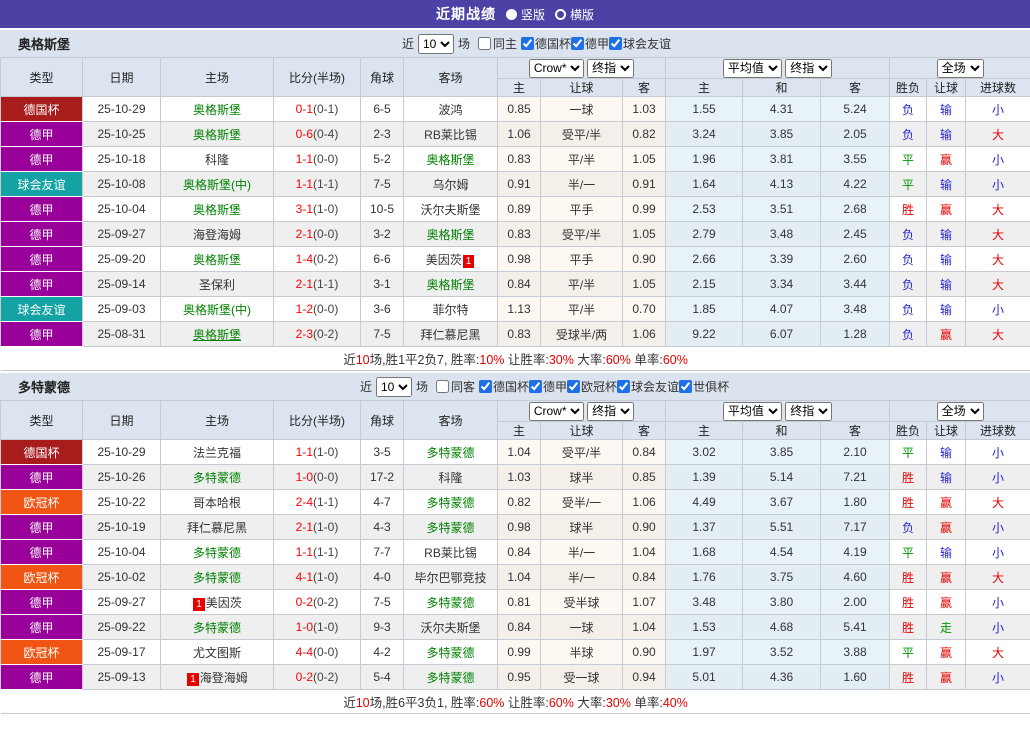 Image resolution: width=1030 pixels, height=734 pixels. I want to click on avg-draw: 6.07, so click(782, 334).